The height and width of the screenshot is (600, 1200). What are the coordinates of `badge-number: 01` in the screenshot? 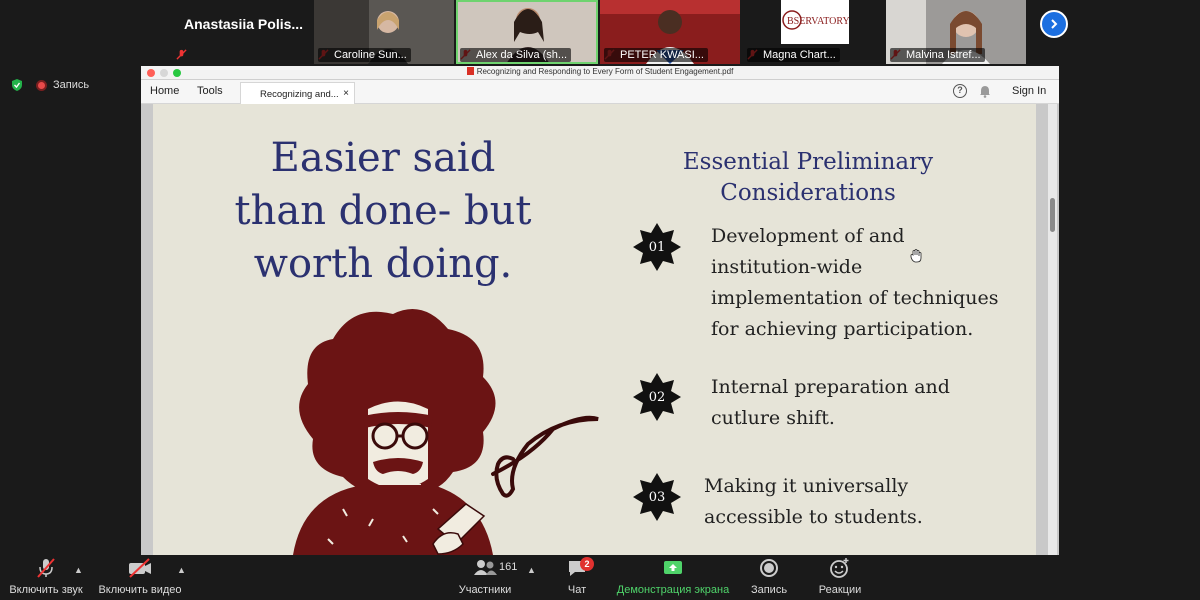 It's located at (657, 247).